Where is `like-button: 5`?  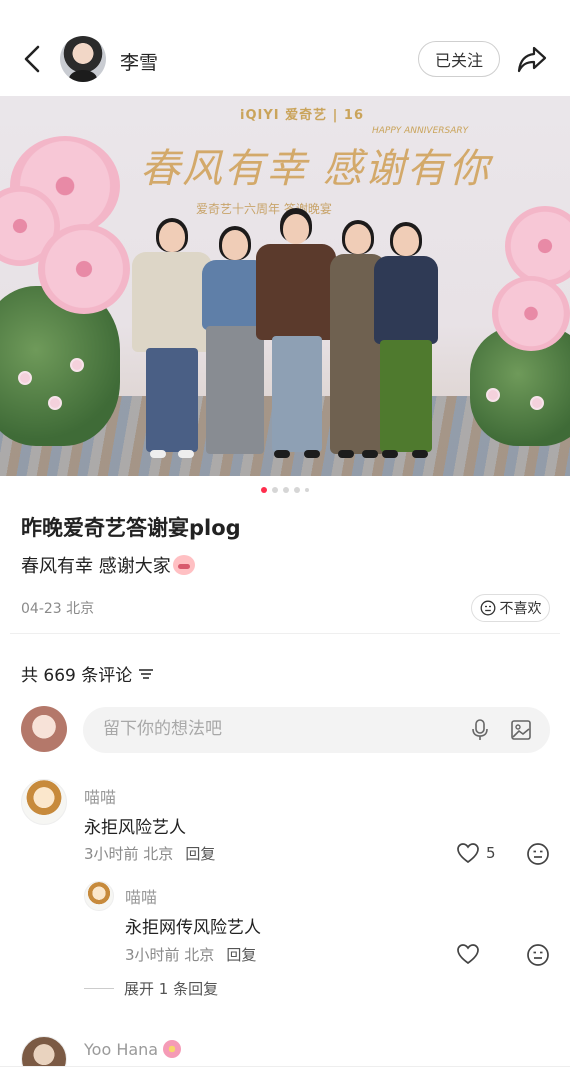 like-button: 5 is located at coordinates (476, 853).